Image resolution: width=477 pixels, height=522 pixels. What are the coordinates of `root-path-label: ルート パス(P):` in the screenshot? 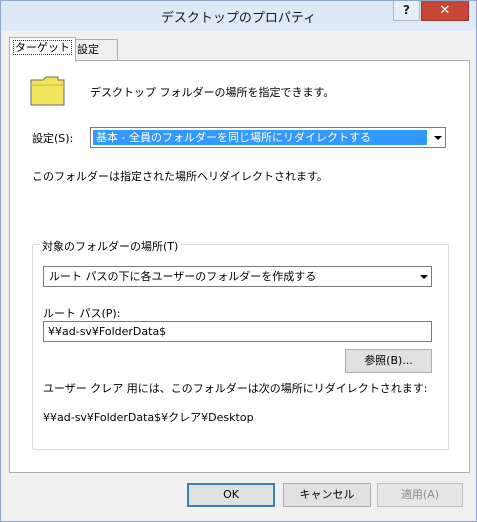 It's located at (82, 313).